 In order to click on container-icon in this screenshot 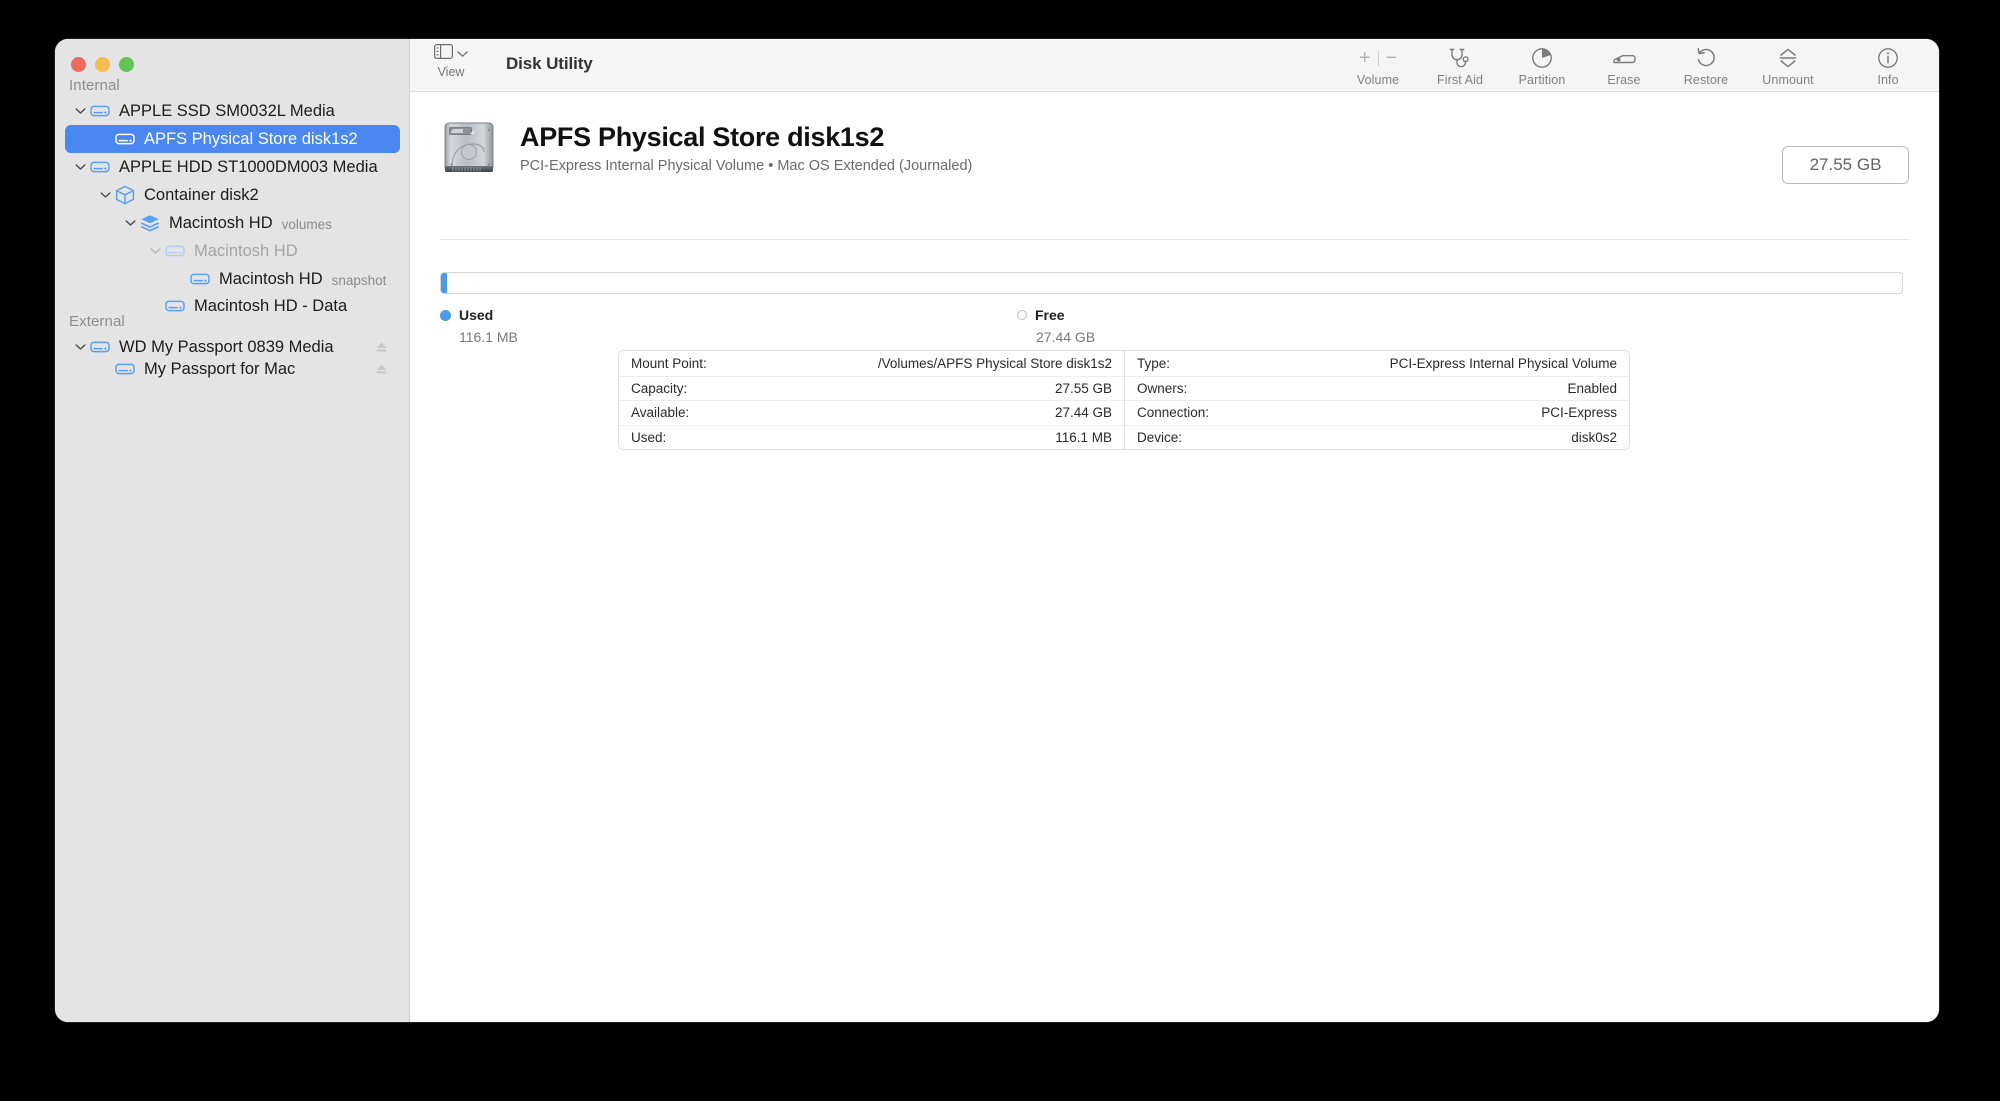, I will do `click(125, 195)`.